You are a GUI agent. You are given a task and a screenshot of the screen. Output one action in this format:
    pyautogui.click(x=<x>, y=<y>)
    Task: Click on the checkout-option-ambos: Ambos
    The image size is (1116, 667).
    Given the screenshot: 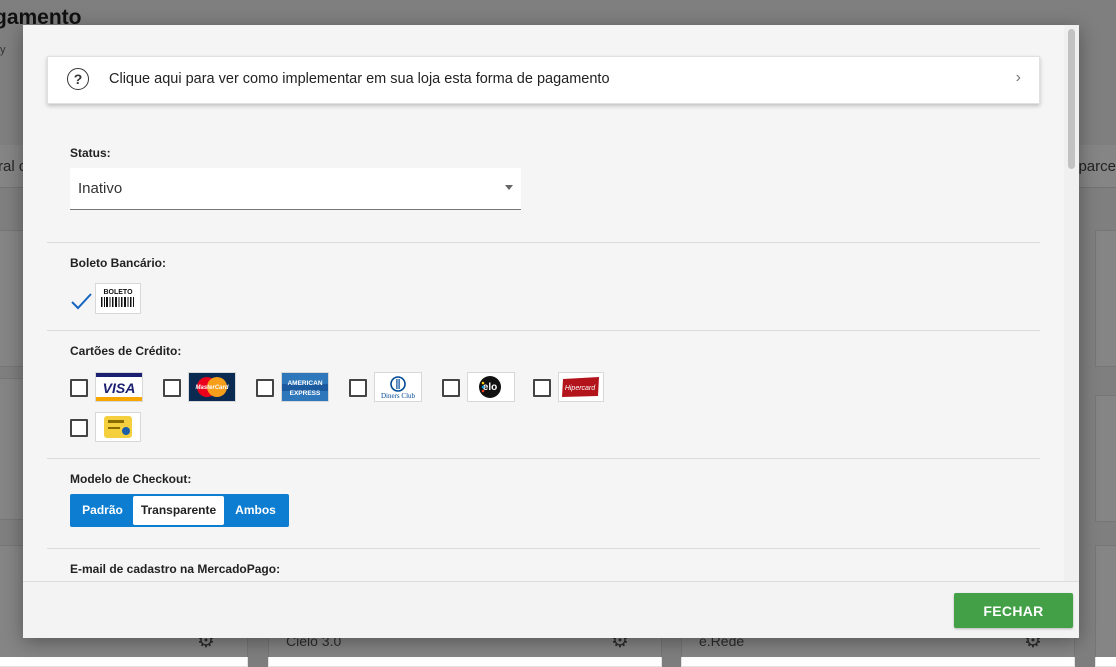 What is the action you would take?
    pyautogui.click(x=255, y=510)
    